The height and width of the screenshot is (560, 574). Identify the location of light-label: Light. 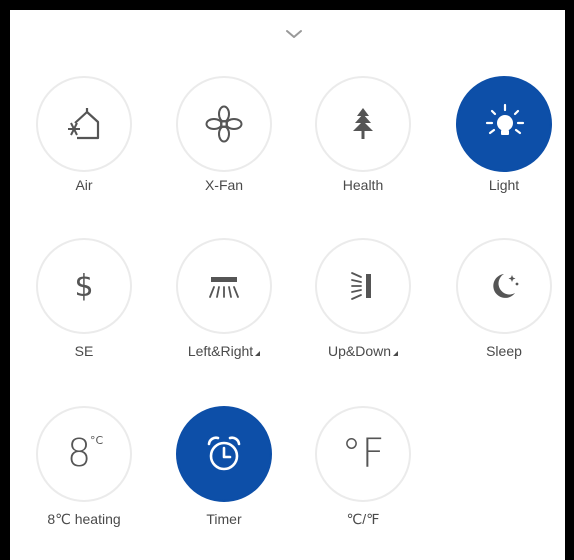
(504, 185).